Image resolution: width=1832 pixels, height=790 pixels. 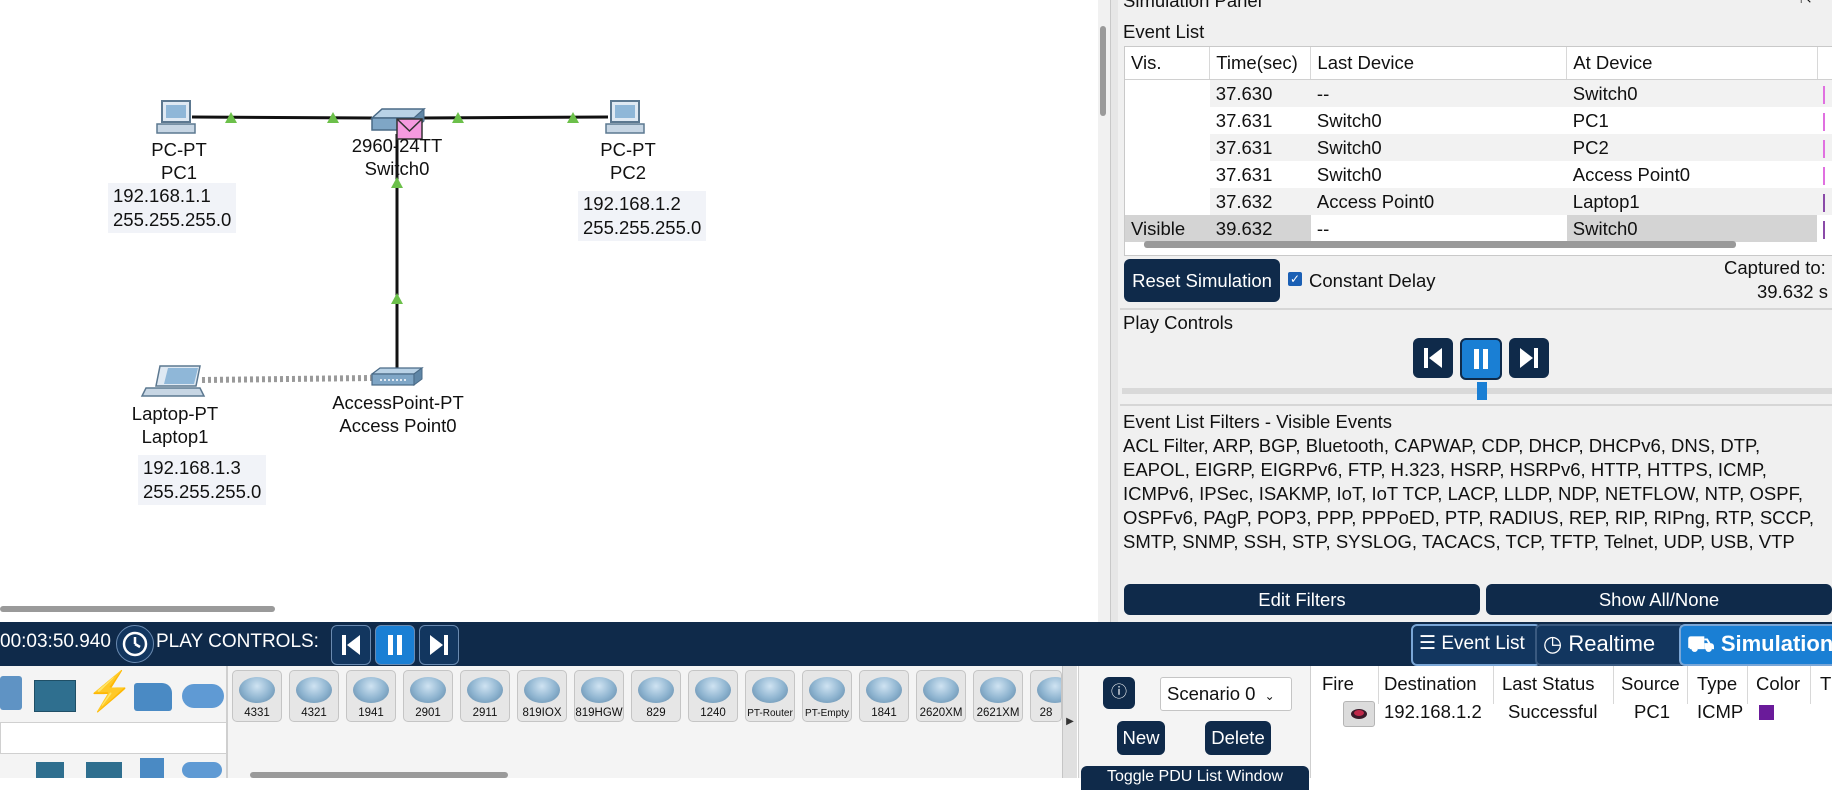 What do you see at coordinates (1103, 71) in the screenshot?
I see `canvas-vertical-scrollbar-thumb` at bounding box center [1103, 71].